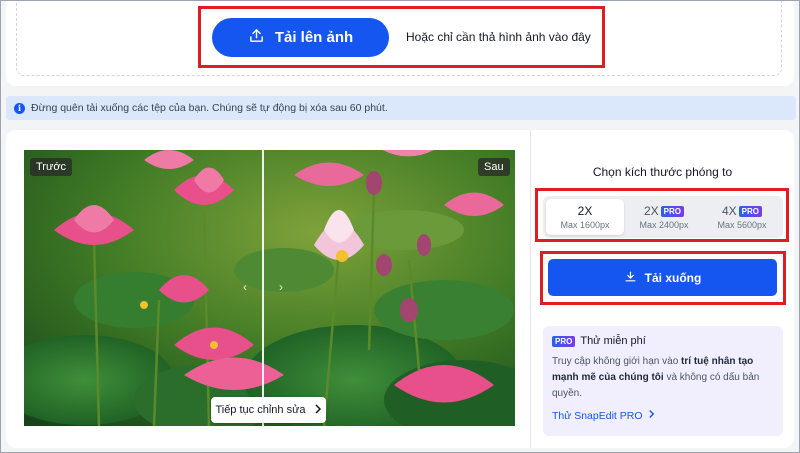 The width and height of the screenshot is (800, 453). What do you see at coordinates (51, 167) in the screenshot?
I see `before-label: Trước` at bounding box center [51, 167].